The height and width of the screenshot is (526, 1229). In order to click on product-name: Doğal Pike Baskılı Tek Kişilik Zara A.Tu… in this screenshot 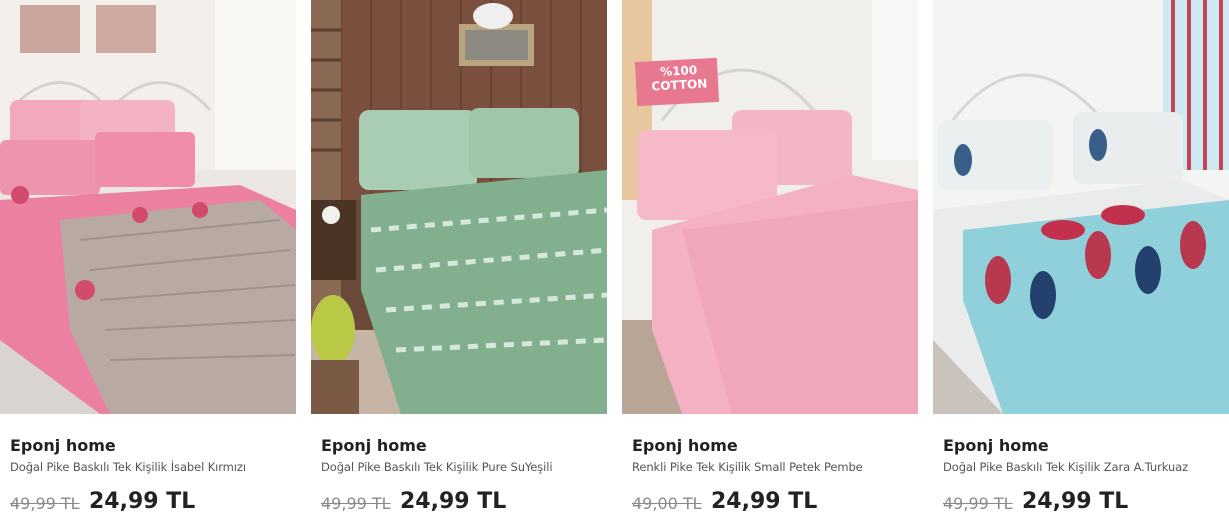, I will do `click(1065, 467)`.